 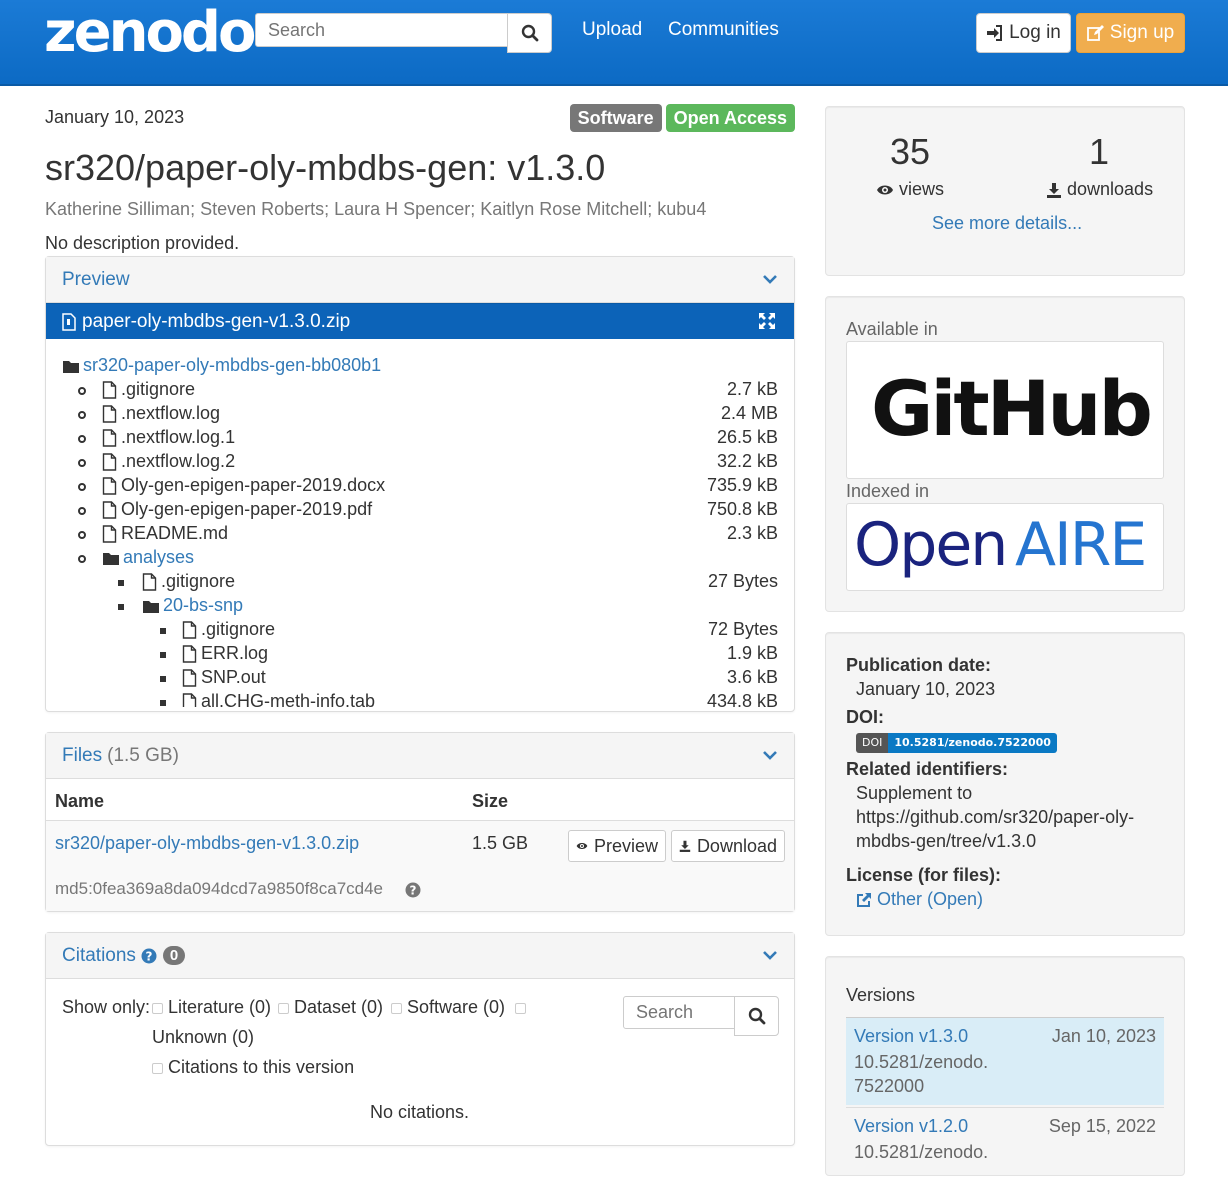 What do you see at coordinates (420, 487) in the screenshot?
I see `tree-file: Oly-gen-epigen-paper-2019.docx 735.9 kB` at bounding box center [420, 487].